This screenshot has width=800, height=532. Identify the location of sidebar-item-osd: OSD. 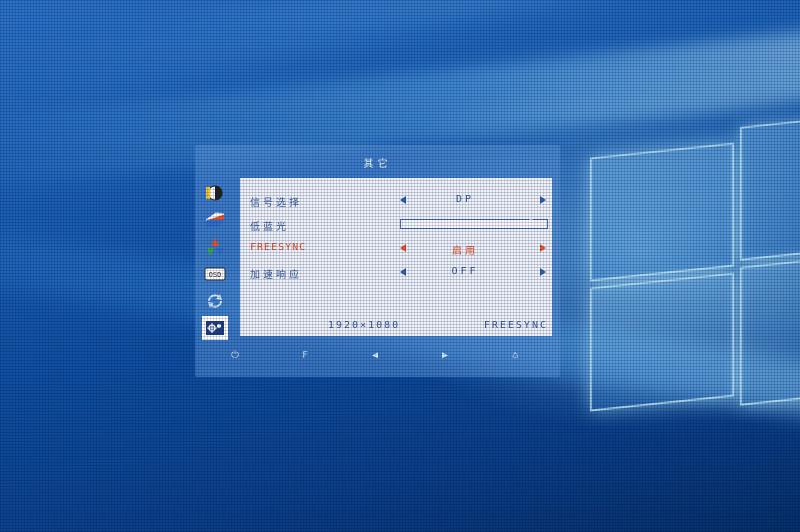
(215, 274).